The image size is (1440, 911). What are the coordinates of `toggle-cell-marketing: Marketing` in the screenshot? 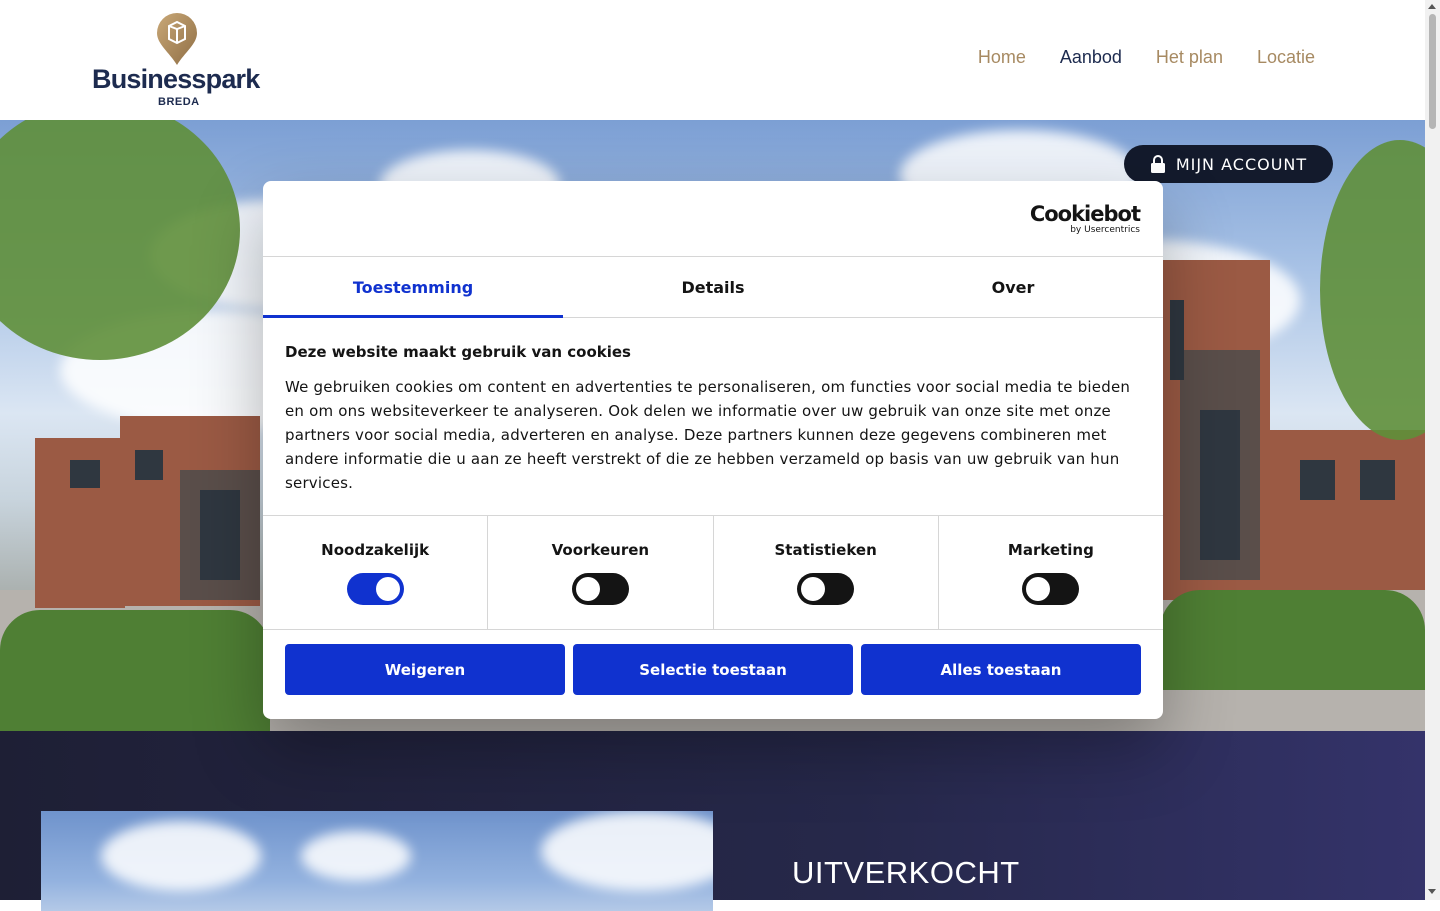 It's located at (1051, 572).